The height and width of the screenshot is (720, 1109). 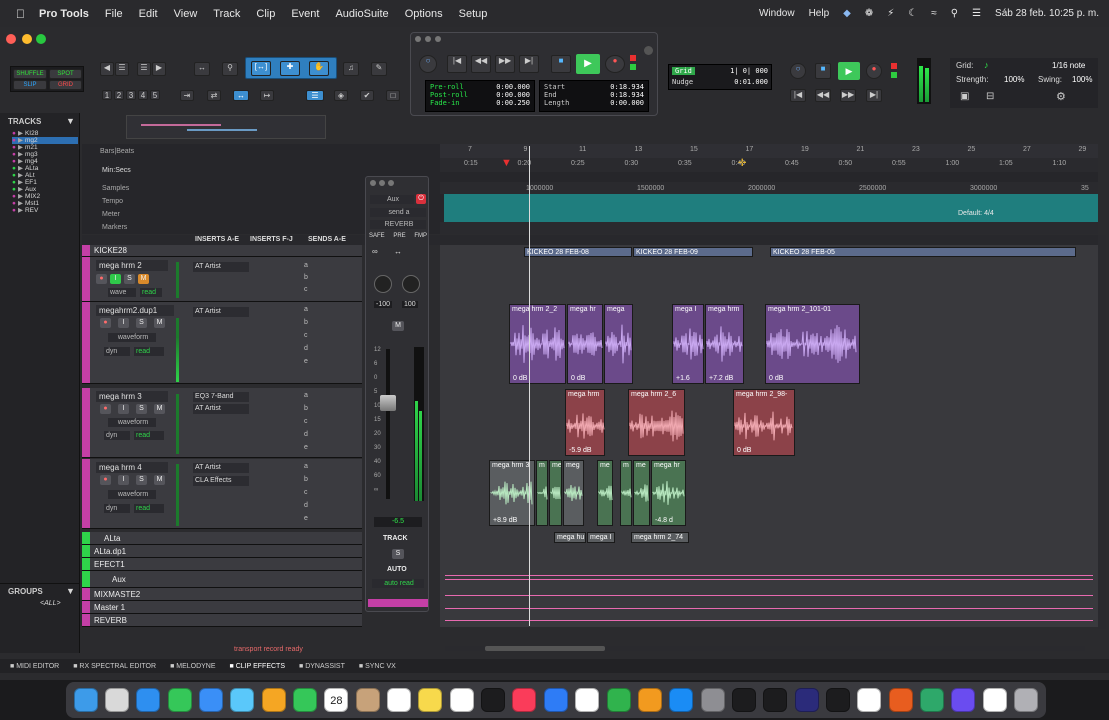 What do you see at coordinates (367, 95) in the screenshot?
I see `tool-options-icon: ✔` at bounding box center [367, 95].